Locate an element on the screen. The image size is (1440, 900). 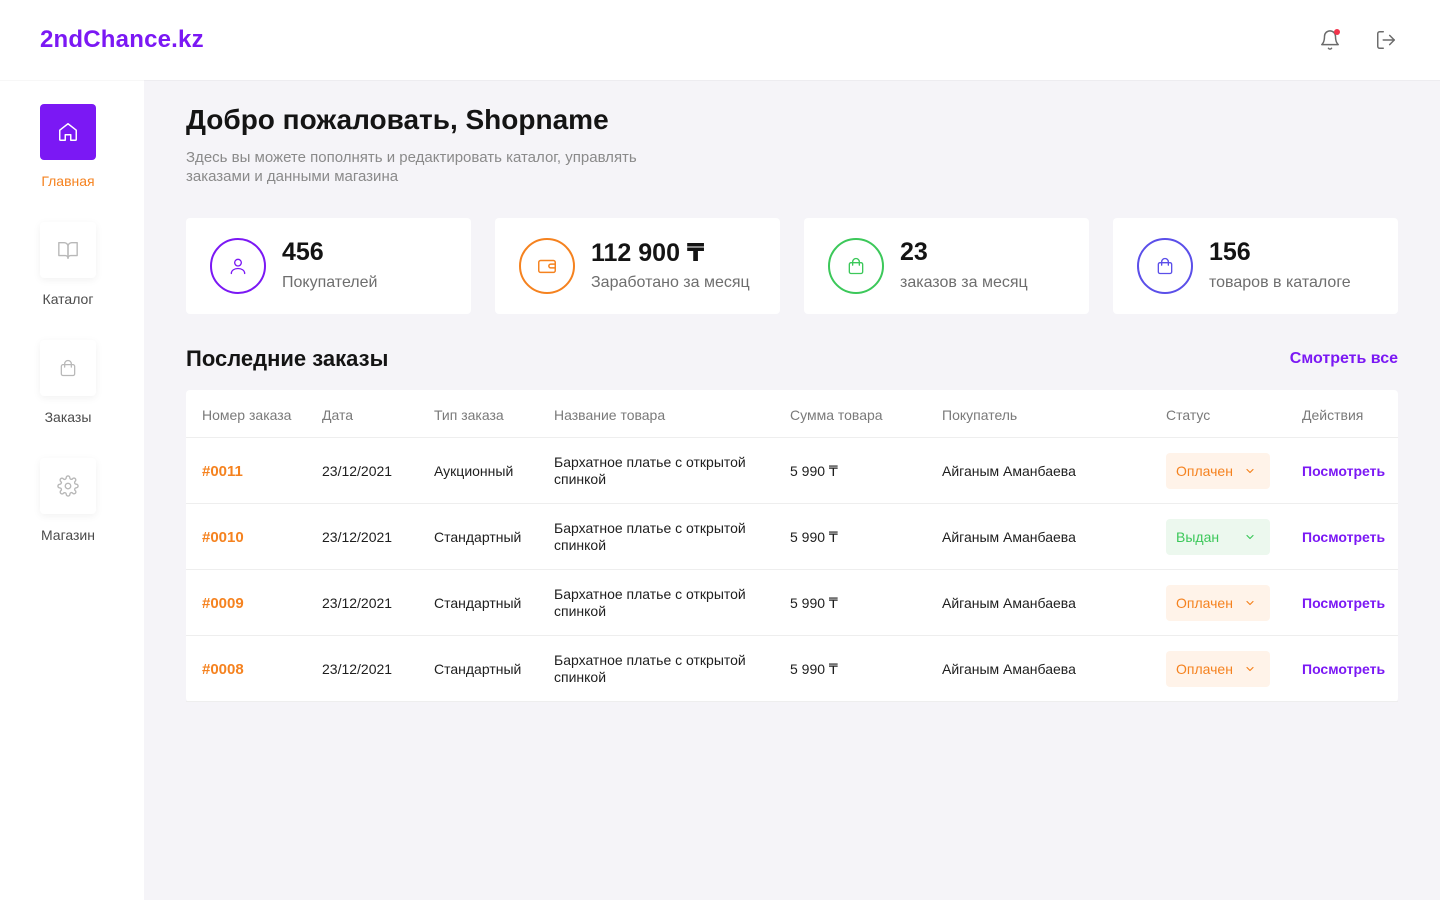
stat-label: товаров в каталоге is located at coordinates (1280, 282).